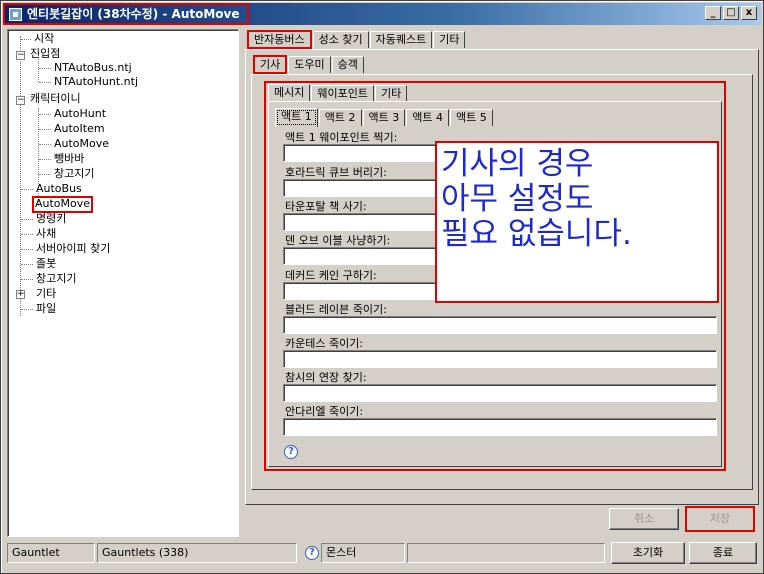  Describe the element at coordinates (20, 294) in the screenshot. I see `expand-icon: +` at that location.